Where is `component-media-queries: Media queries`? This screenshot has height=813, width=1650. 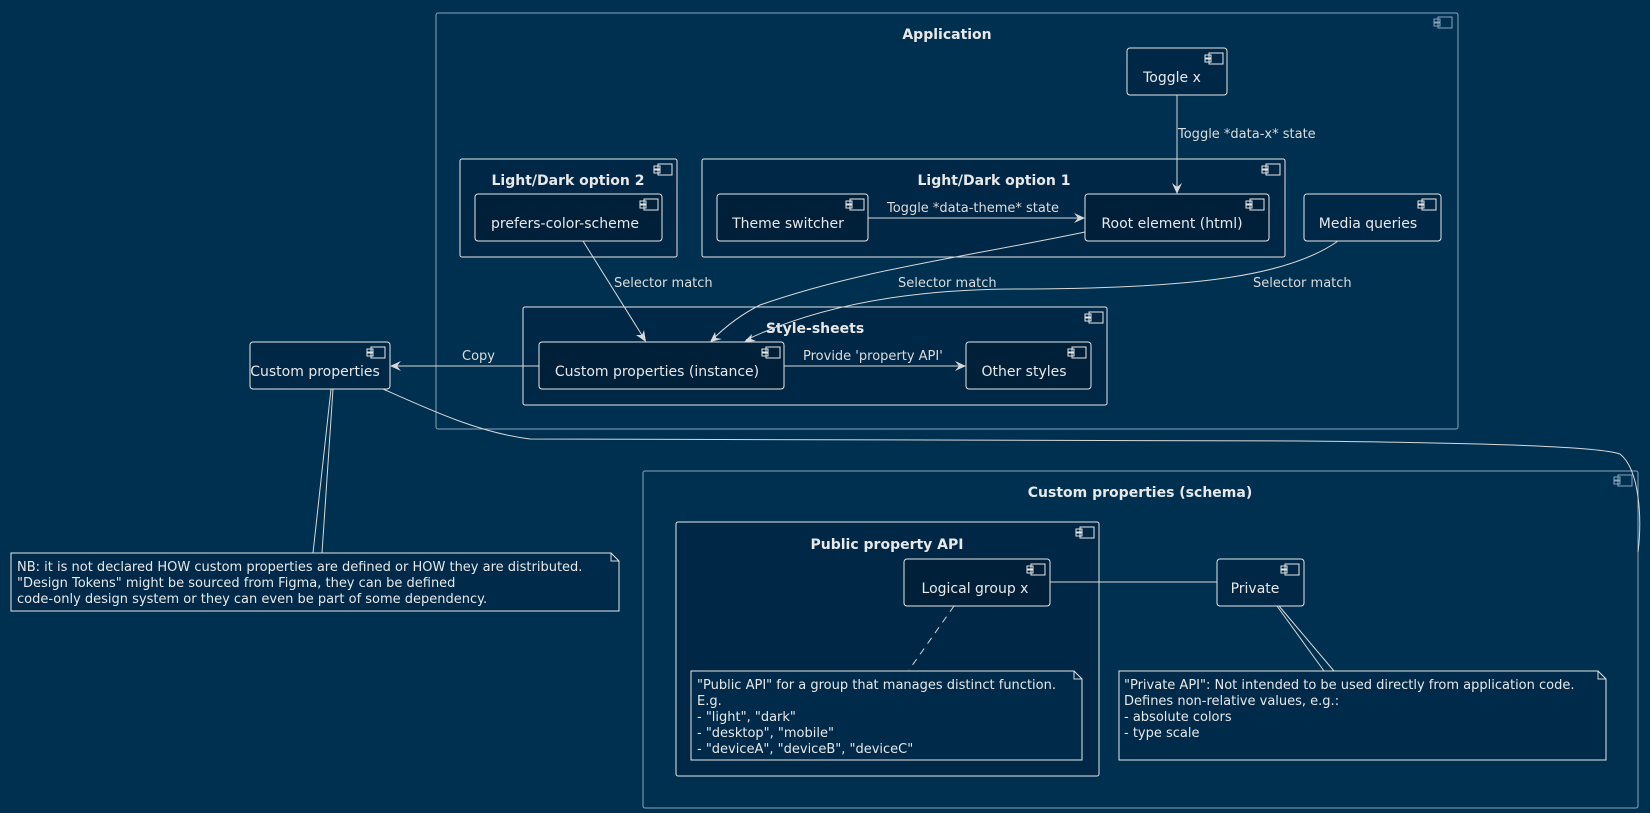 component-media-queries: Media queries is located at coordinates (1372, 217).